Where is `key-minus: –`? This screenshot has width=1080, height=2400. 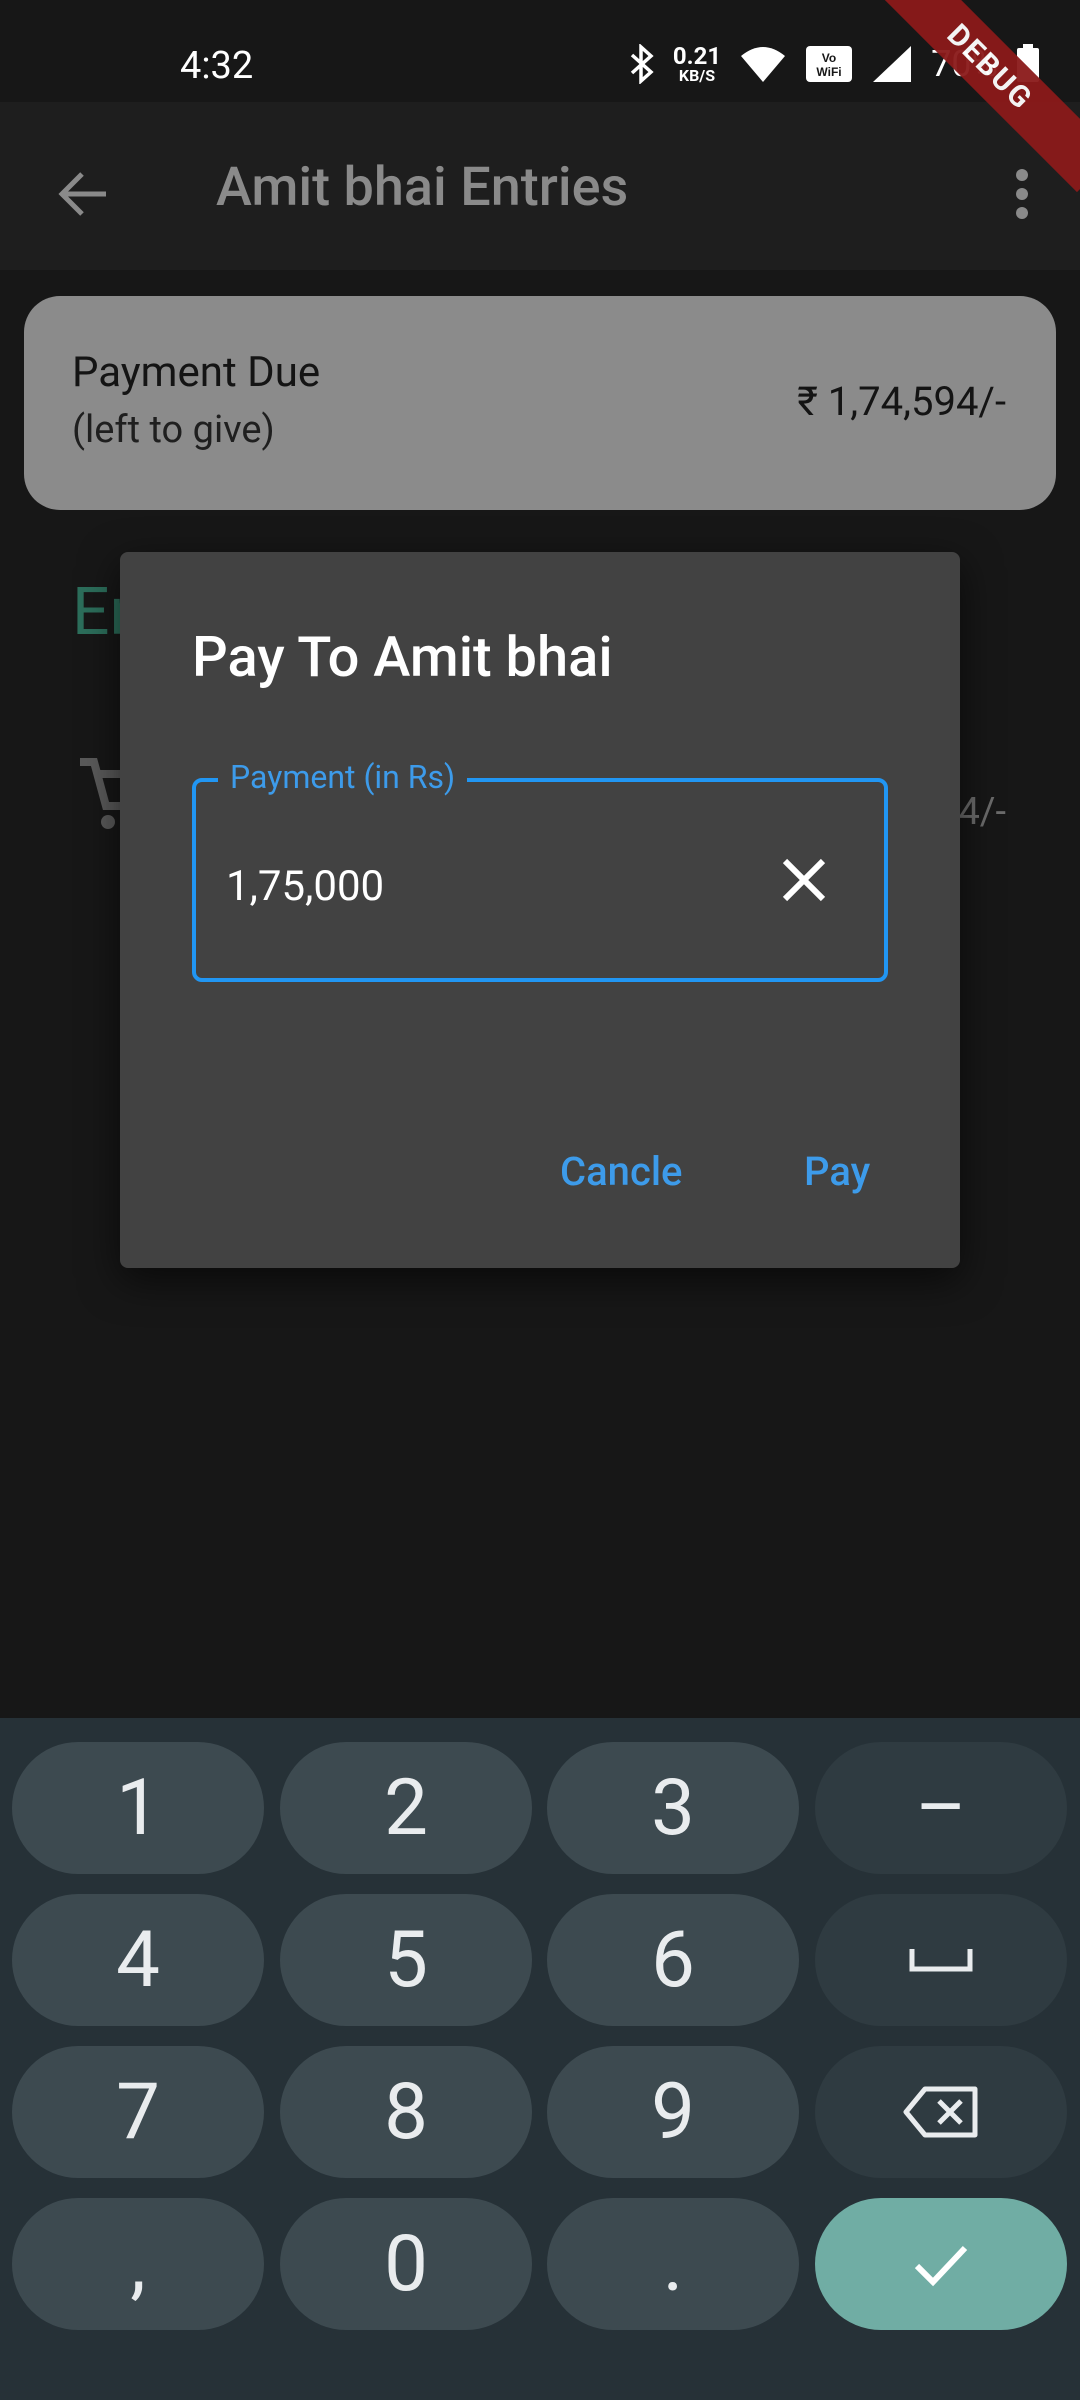 key-minus: – is located at coordinates (941, 1808).